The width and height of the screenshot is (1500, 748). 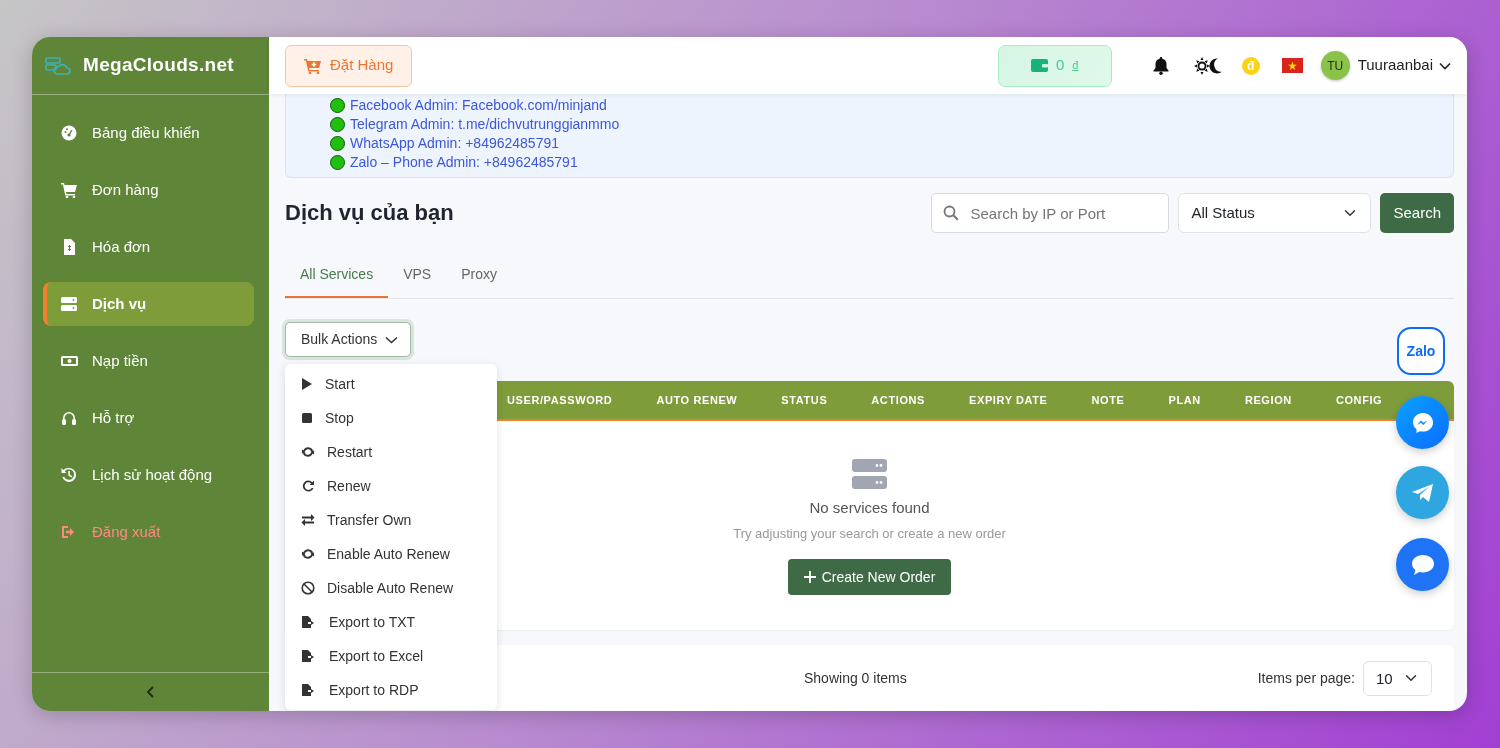 What do you see at coordinates (1417, 213) in the screenshot?
I see `search-button: Search` at bounding box center [1417, 213].